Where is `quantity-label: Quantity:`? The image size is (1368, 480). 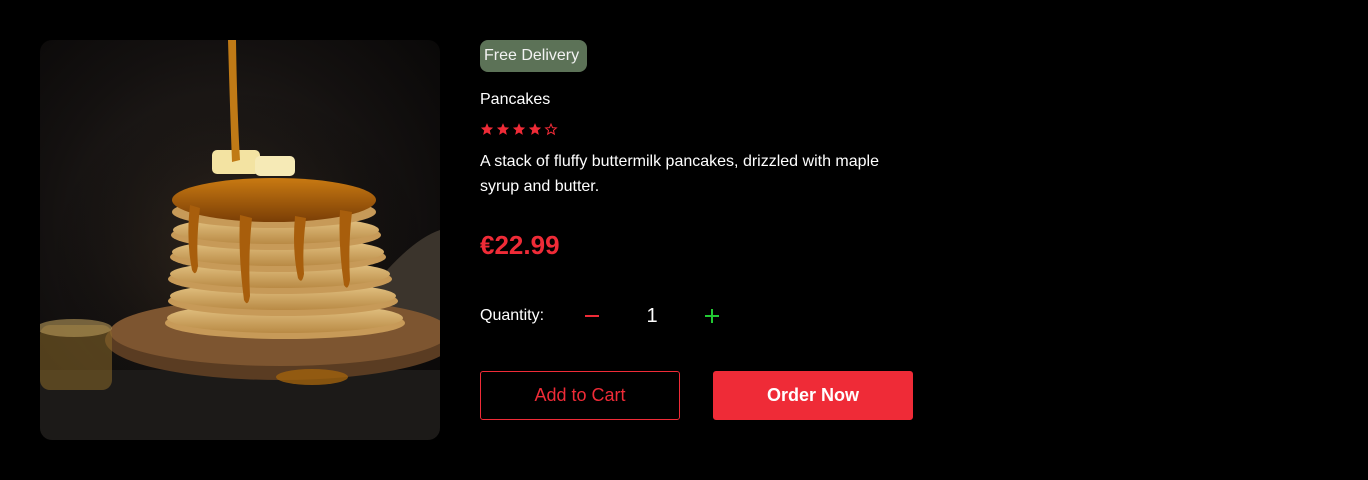
quantity-label: Quantity: is located at coordinates (512, 315).